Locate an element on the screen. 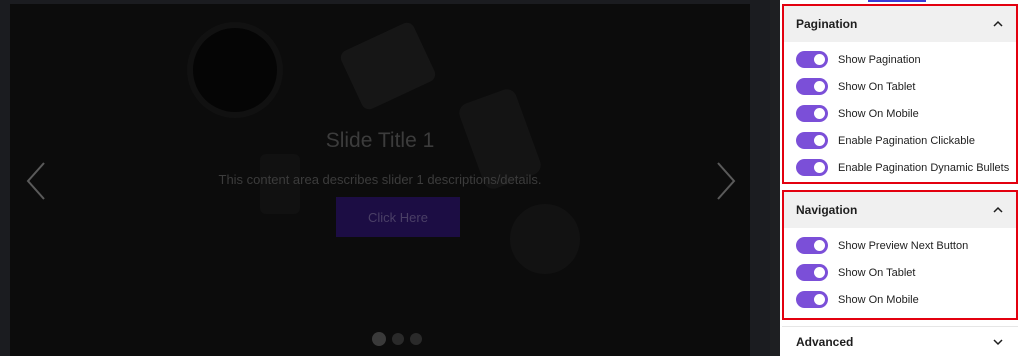  toggle-label: Show Preview Next Button is located at coordinates (903, 245).